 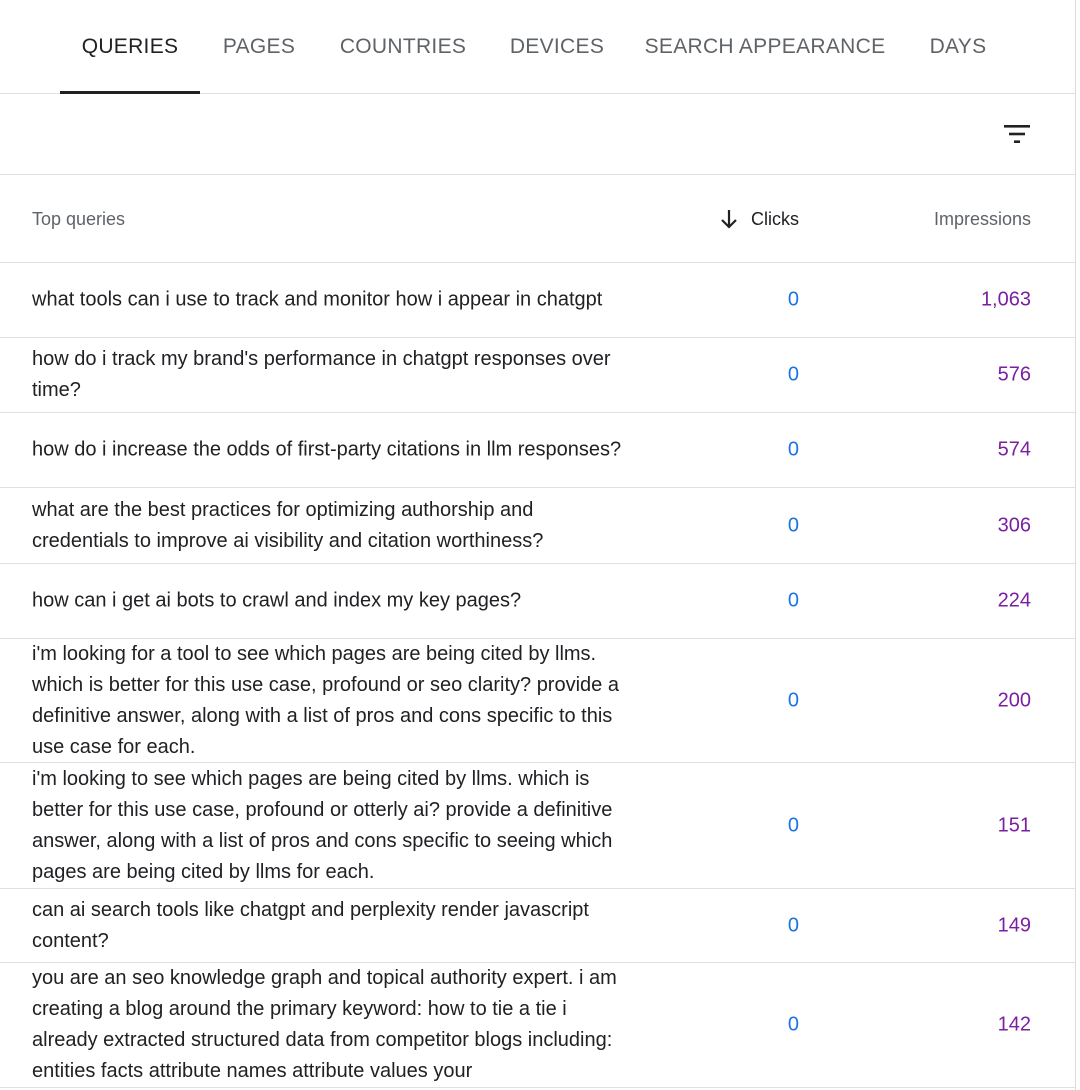 I want to click on tab-search-appearance: SEARCH APPEARANCE, so click(x=765, y=47).